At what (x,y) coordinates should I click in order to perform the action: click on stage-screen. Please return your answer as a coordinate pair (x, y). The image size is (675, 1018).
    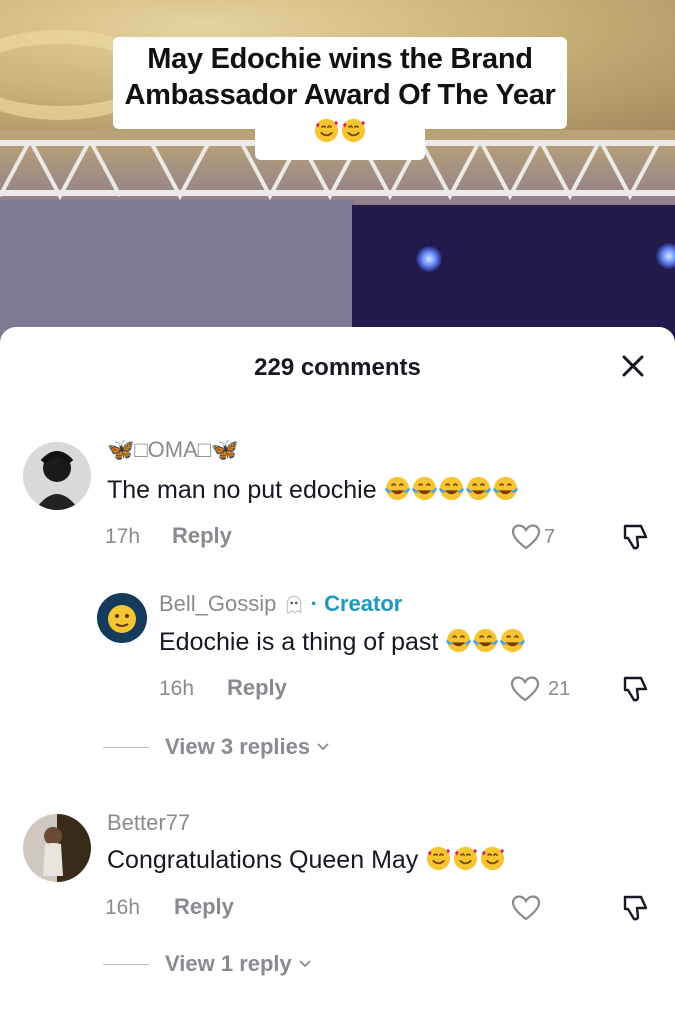
    Looking at the image, I should click on (513, 275).